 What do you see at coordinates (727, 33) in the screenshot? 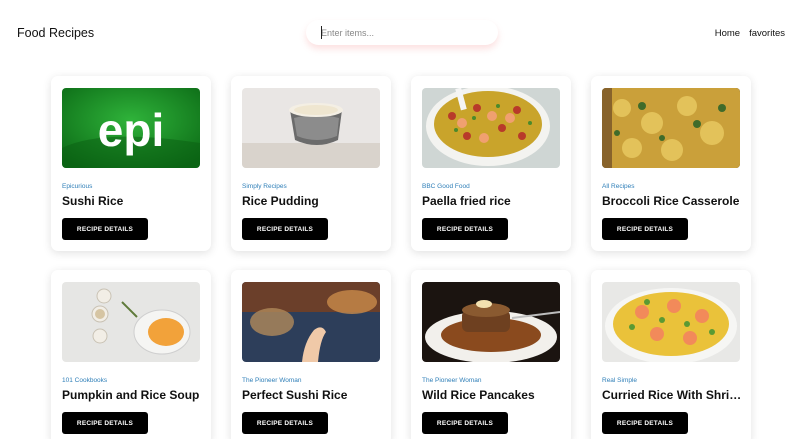
I see `nav-home-link: Home` at bounding box center [727, 33].